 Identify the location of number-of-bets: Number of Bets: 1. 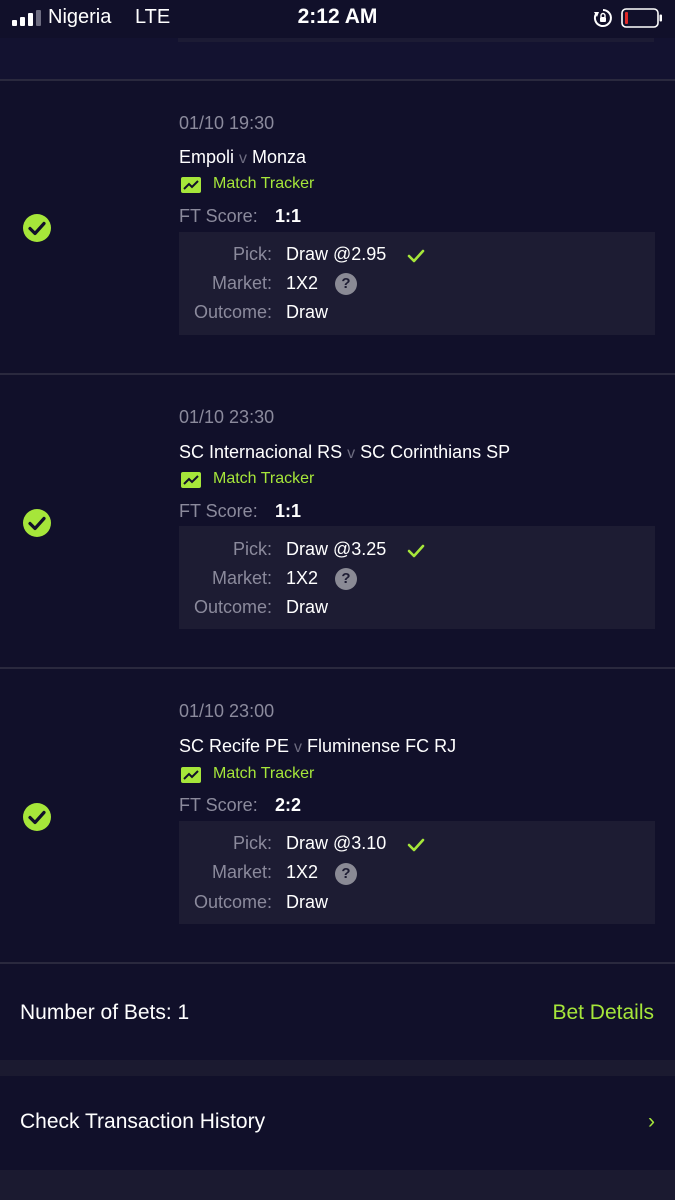
(105, 1012).